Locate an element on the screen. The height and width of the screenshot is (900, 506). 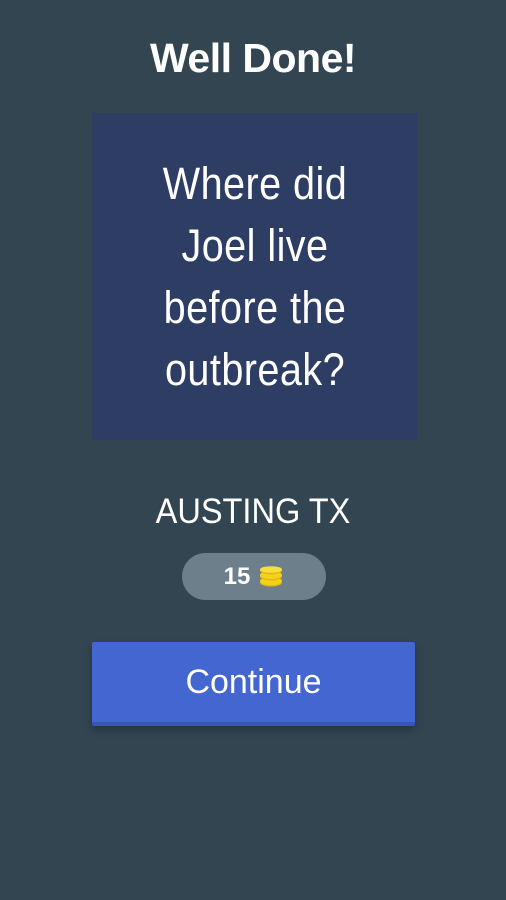
answer-text: AUSTING TX is located at coordinates (253, 511).